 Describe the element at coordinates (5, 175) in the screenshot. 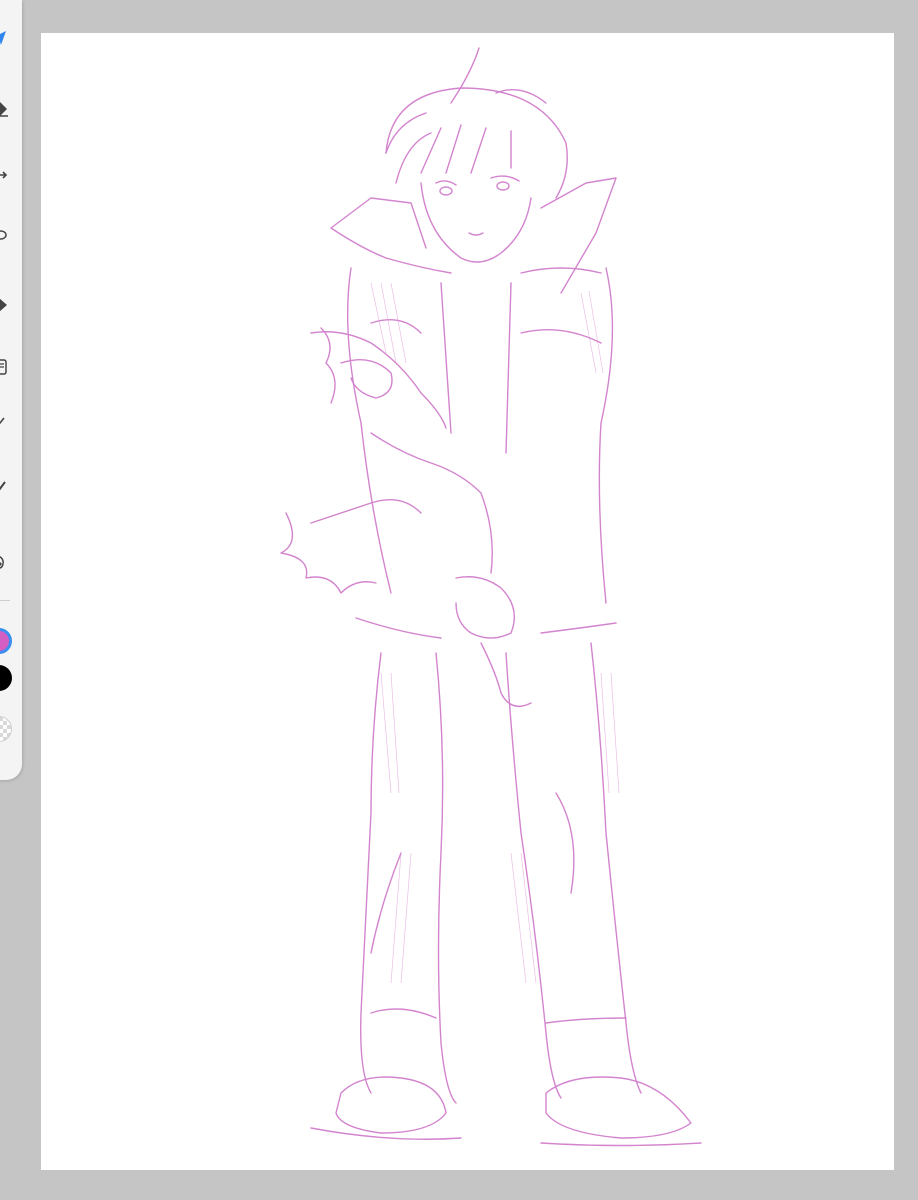

I see `move-arrows-icon` at that location.